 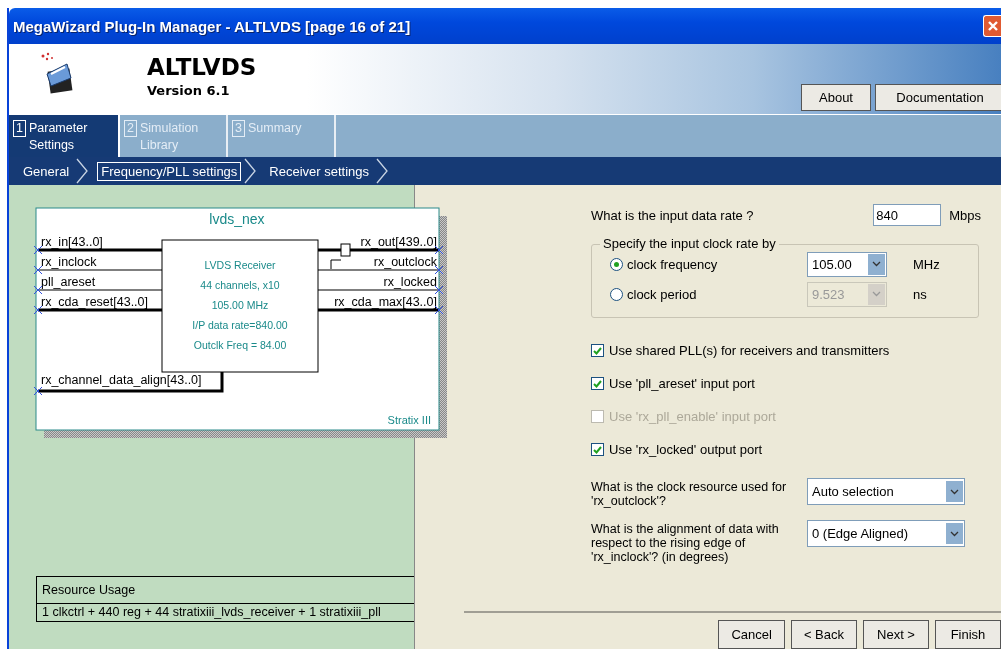 What do you see at coordinates (189, 90) in the screenshot?
I see `version-label: Version 6.1` at bounding box center [189, 90].